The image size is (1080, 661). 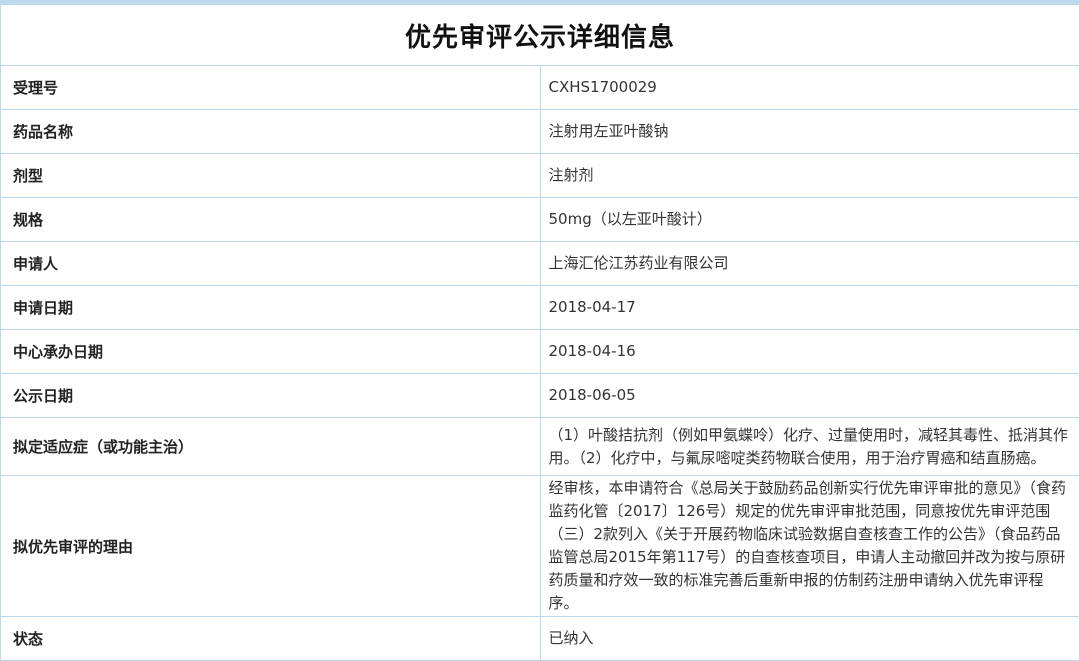 I want to click on table-row-dosage-form: 剂型 注射剂, so click(x=540, y=175).